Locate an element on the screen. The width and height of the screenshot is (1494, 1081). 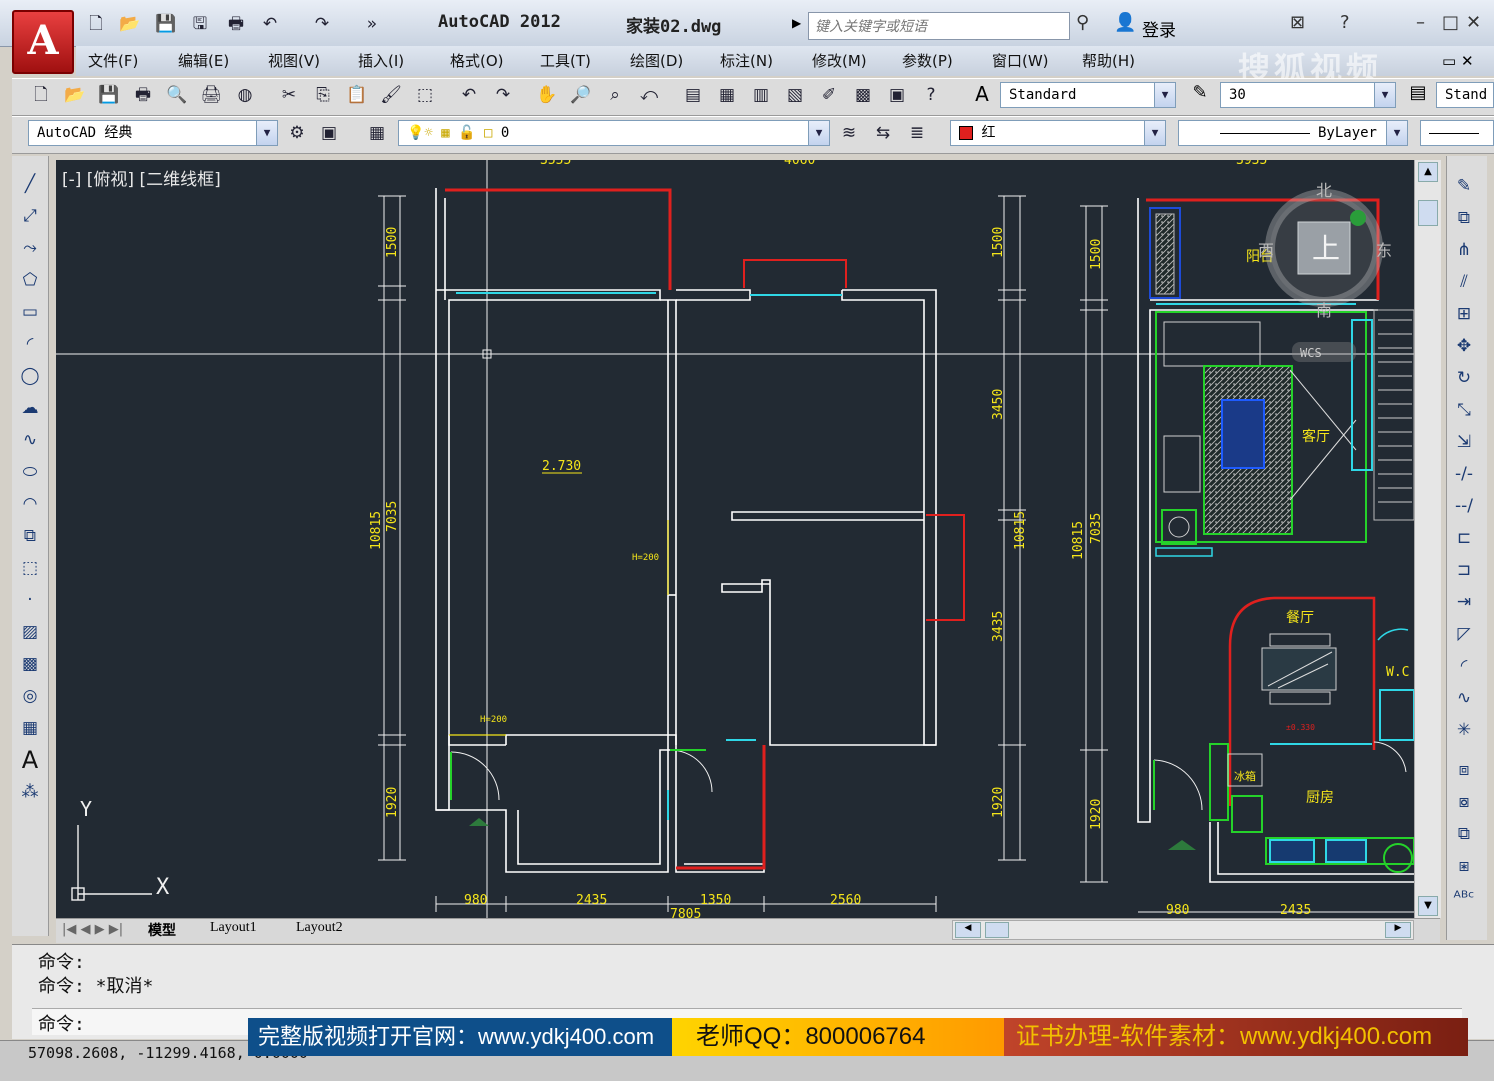
revision-cloud-icon: ☁ is located at coordinates (30, 408).